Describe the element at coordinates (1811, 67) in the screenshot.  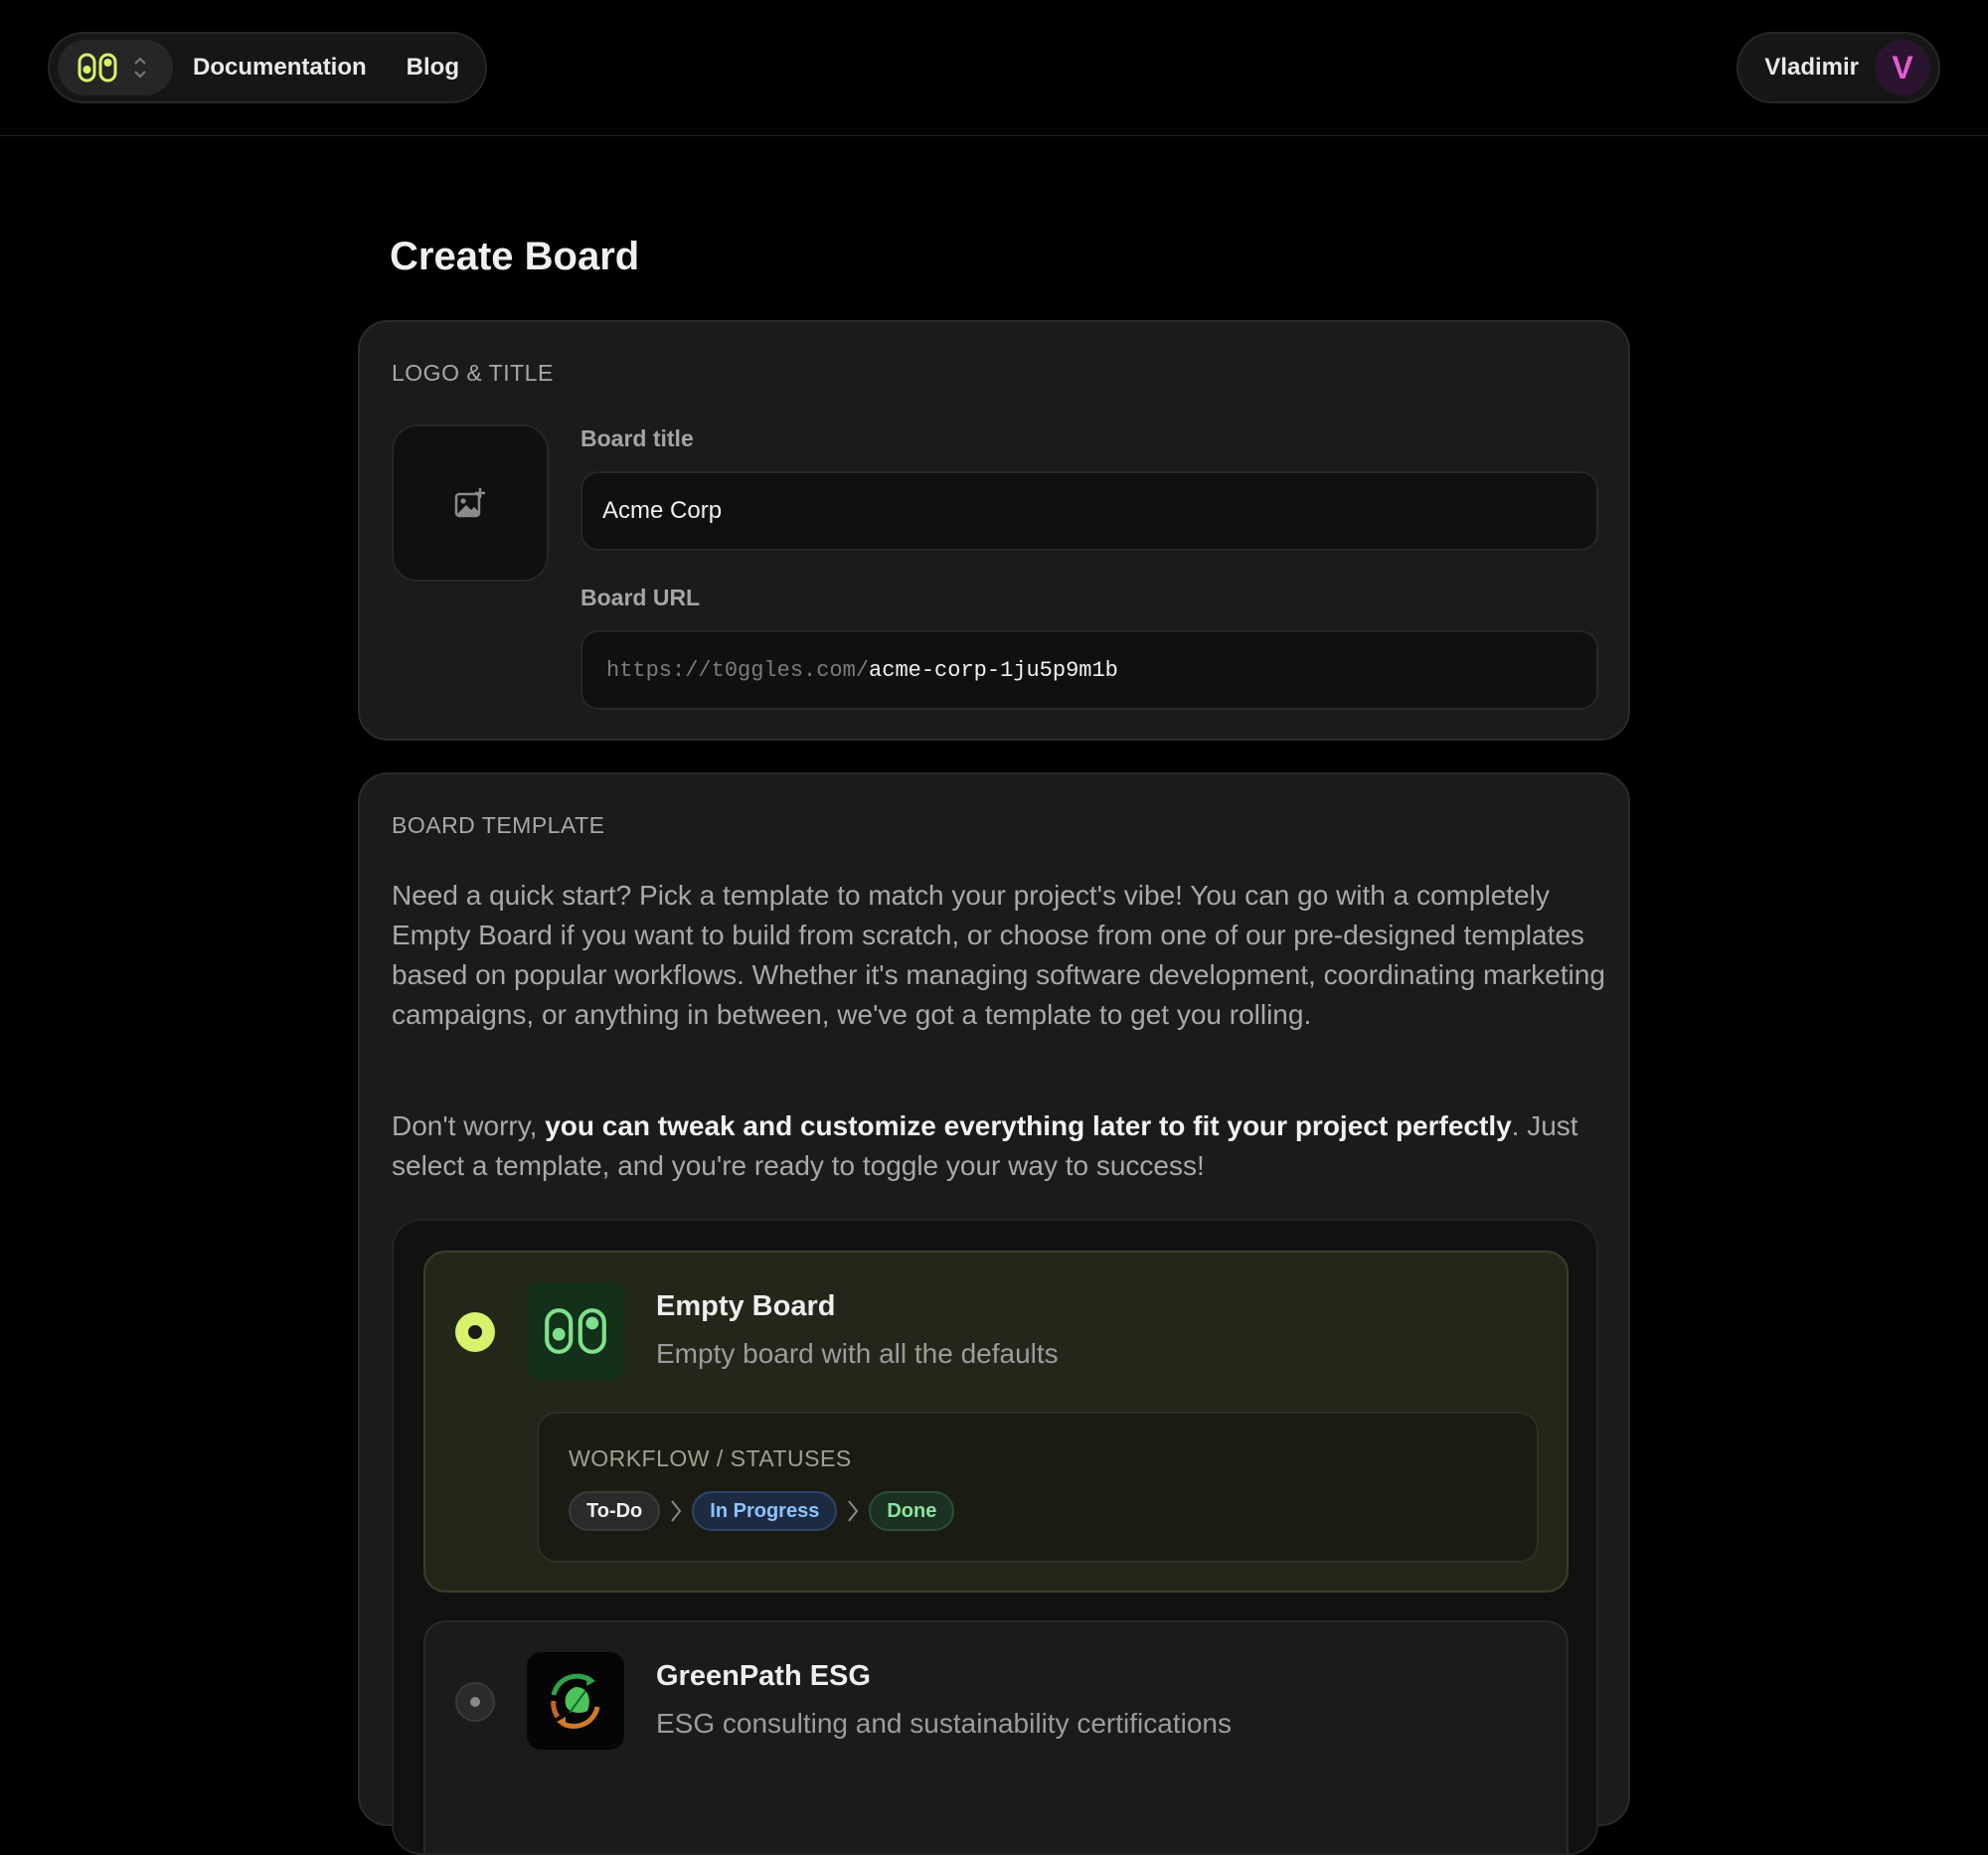
I see `user-name: Vladimir` at that location.